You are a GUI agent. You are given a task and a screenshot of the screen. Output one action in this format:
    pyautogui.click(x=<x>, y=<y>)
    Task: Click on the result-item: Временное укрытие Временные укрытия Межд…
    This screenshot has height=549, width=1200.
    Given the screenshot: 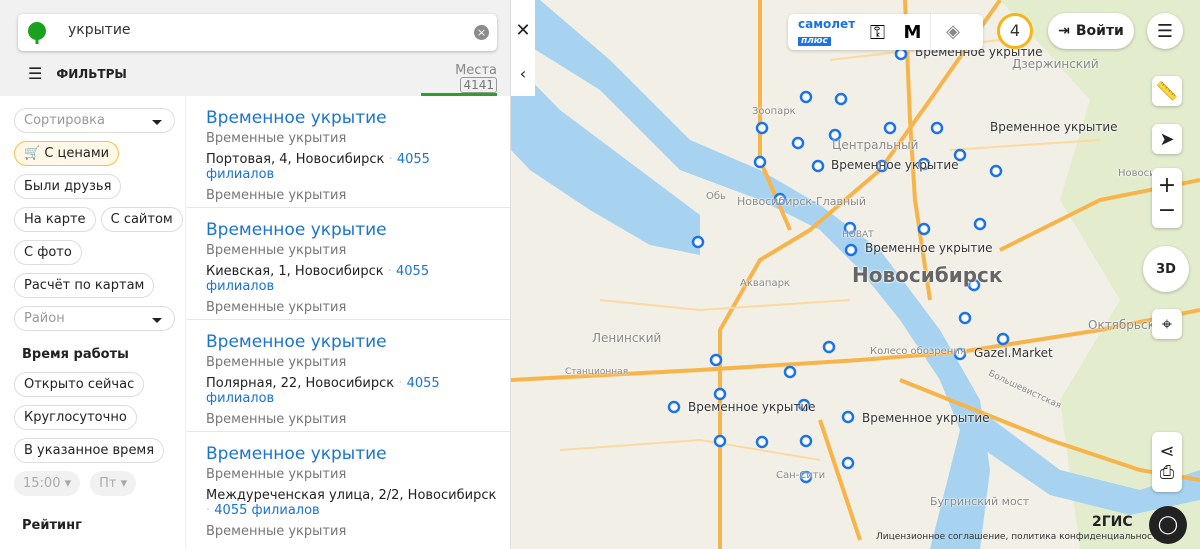 What is the action you would take?
    pyautogui.click(x=348, y=490)
    